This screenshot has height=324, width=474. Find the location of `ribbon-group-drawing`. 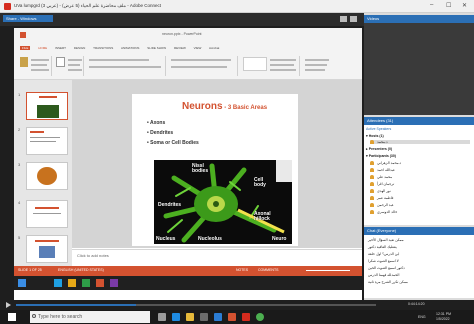

ribbon-group-drawing is located at coordinates (270, 66).